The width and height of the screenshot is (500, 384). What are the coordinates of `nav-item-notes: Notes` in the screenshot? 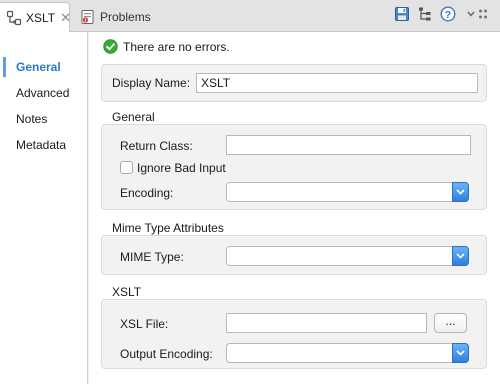 It's located at (43, 119).